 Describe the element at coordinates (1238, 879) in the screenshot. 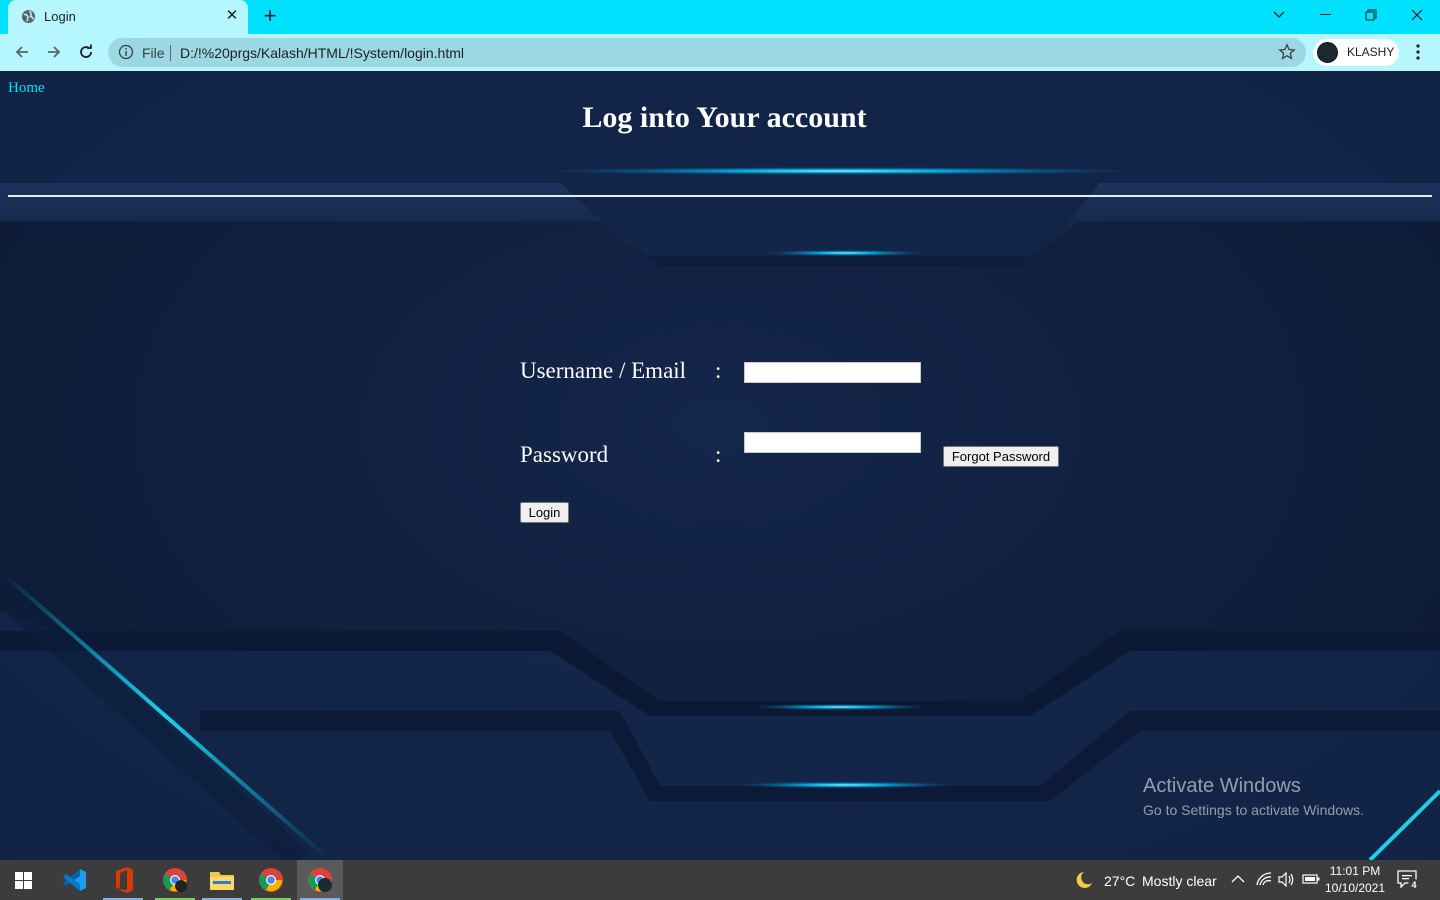

I see `chevron-up-icon` at that location.